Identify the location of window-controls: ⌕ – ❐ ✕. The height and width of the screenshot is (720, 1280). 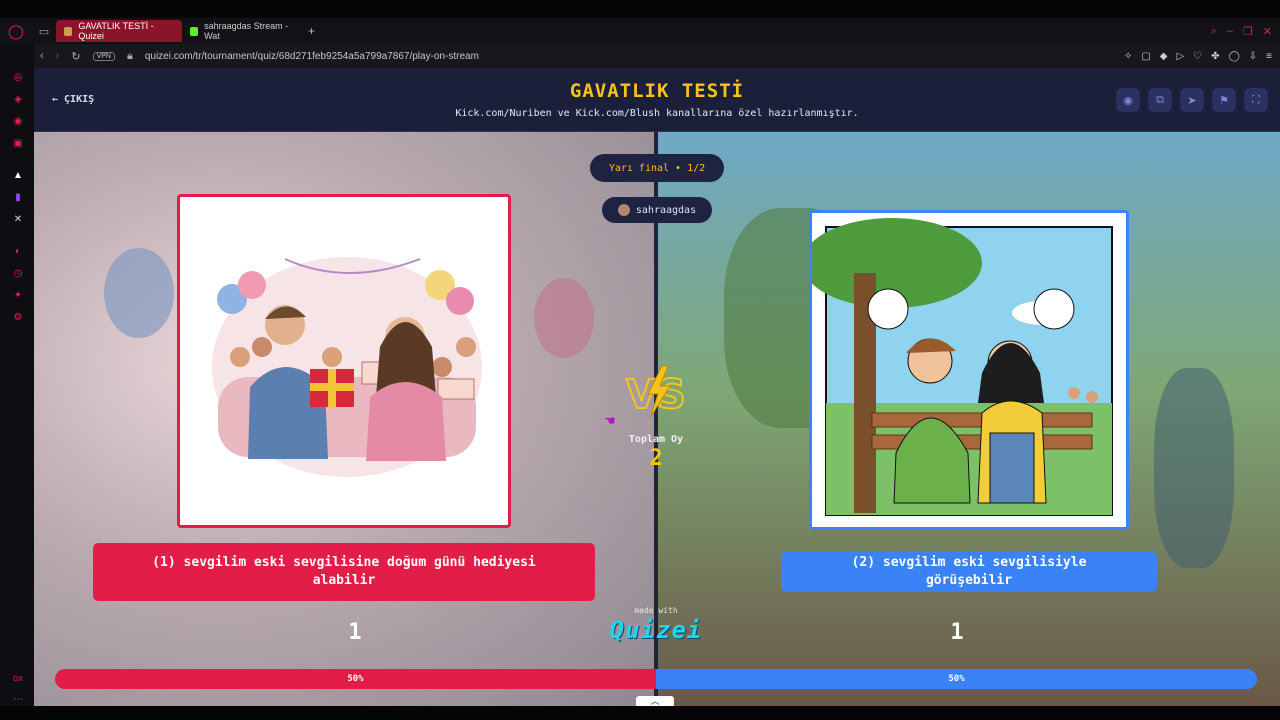
(1245, 31).